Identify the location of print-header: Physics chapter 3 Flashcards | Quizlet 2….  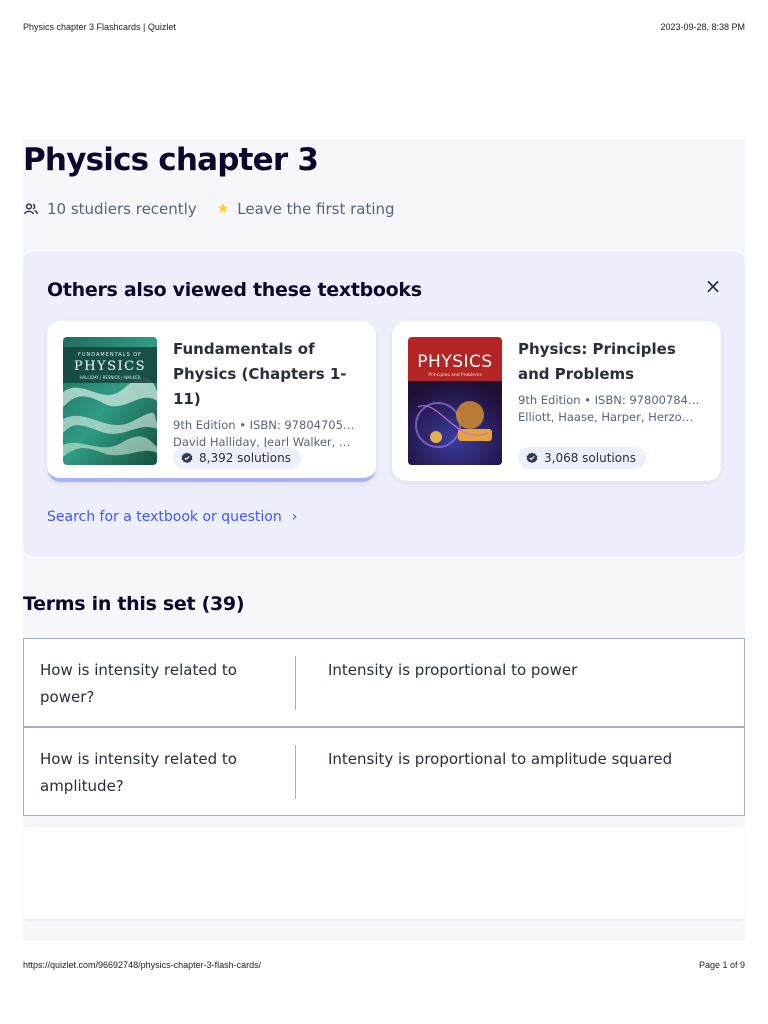
(384, 28).